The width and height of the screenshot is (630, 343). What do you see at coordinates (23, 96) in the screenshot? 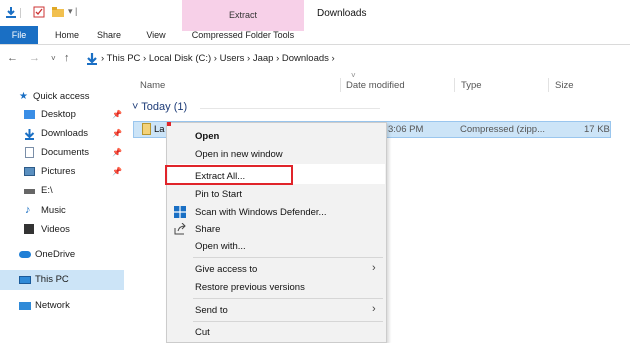
I see `star-icon: ★` at bounding box center [23, 96].